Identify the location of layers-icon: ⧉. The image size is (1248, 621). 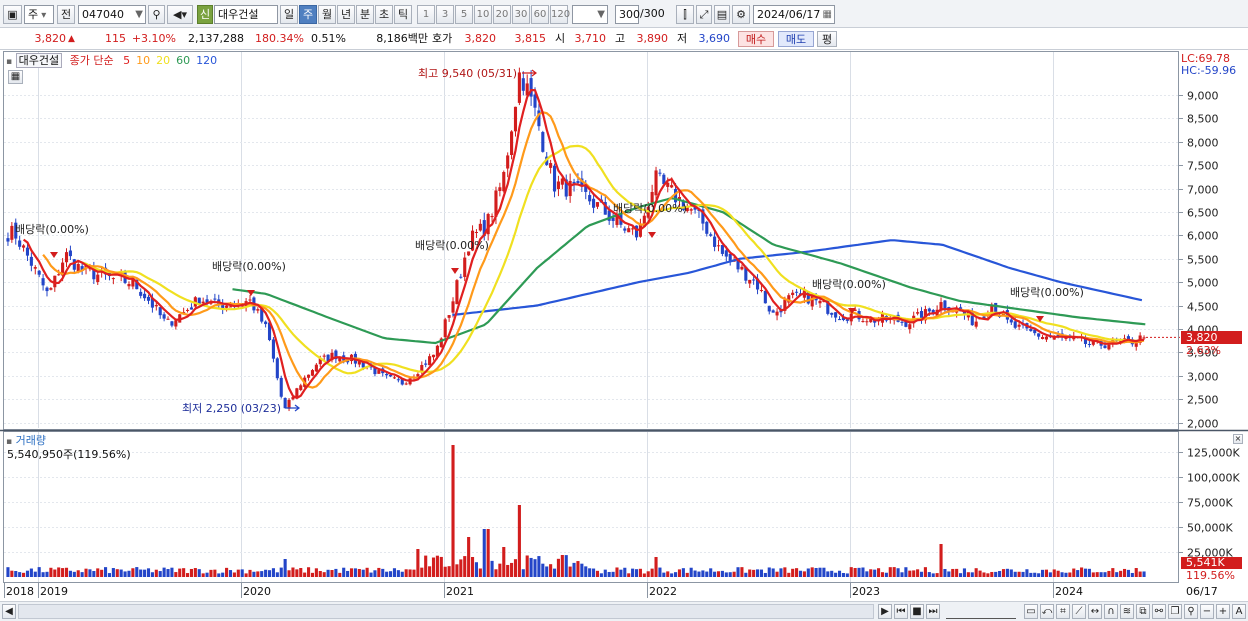
(1143, 611).